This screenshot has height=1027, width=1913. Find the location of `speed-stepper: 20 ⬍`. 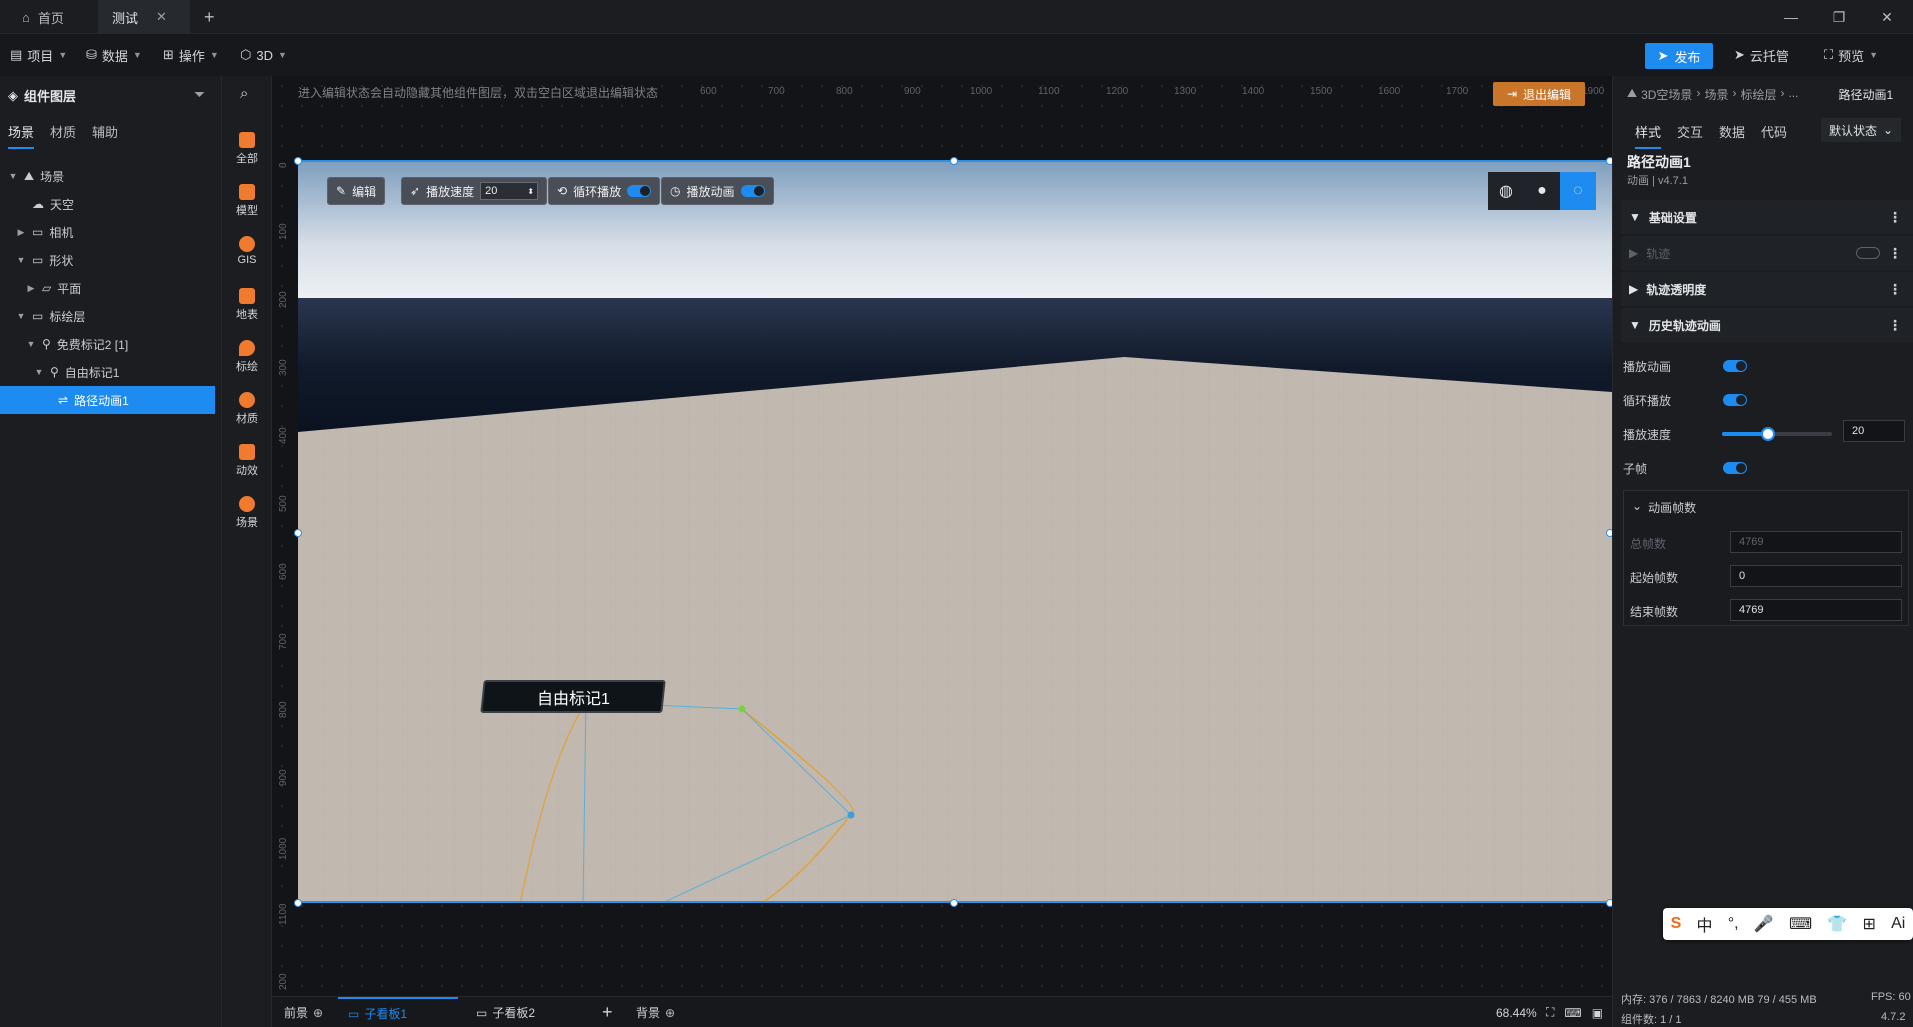

speed-stepper: 20 ⬍ is located at coordinates (509, 191).